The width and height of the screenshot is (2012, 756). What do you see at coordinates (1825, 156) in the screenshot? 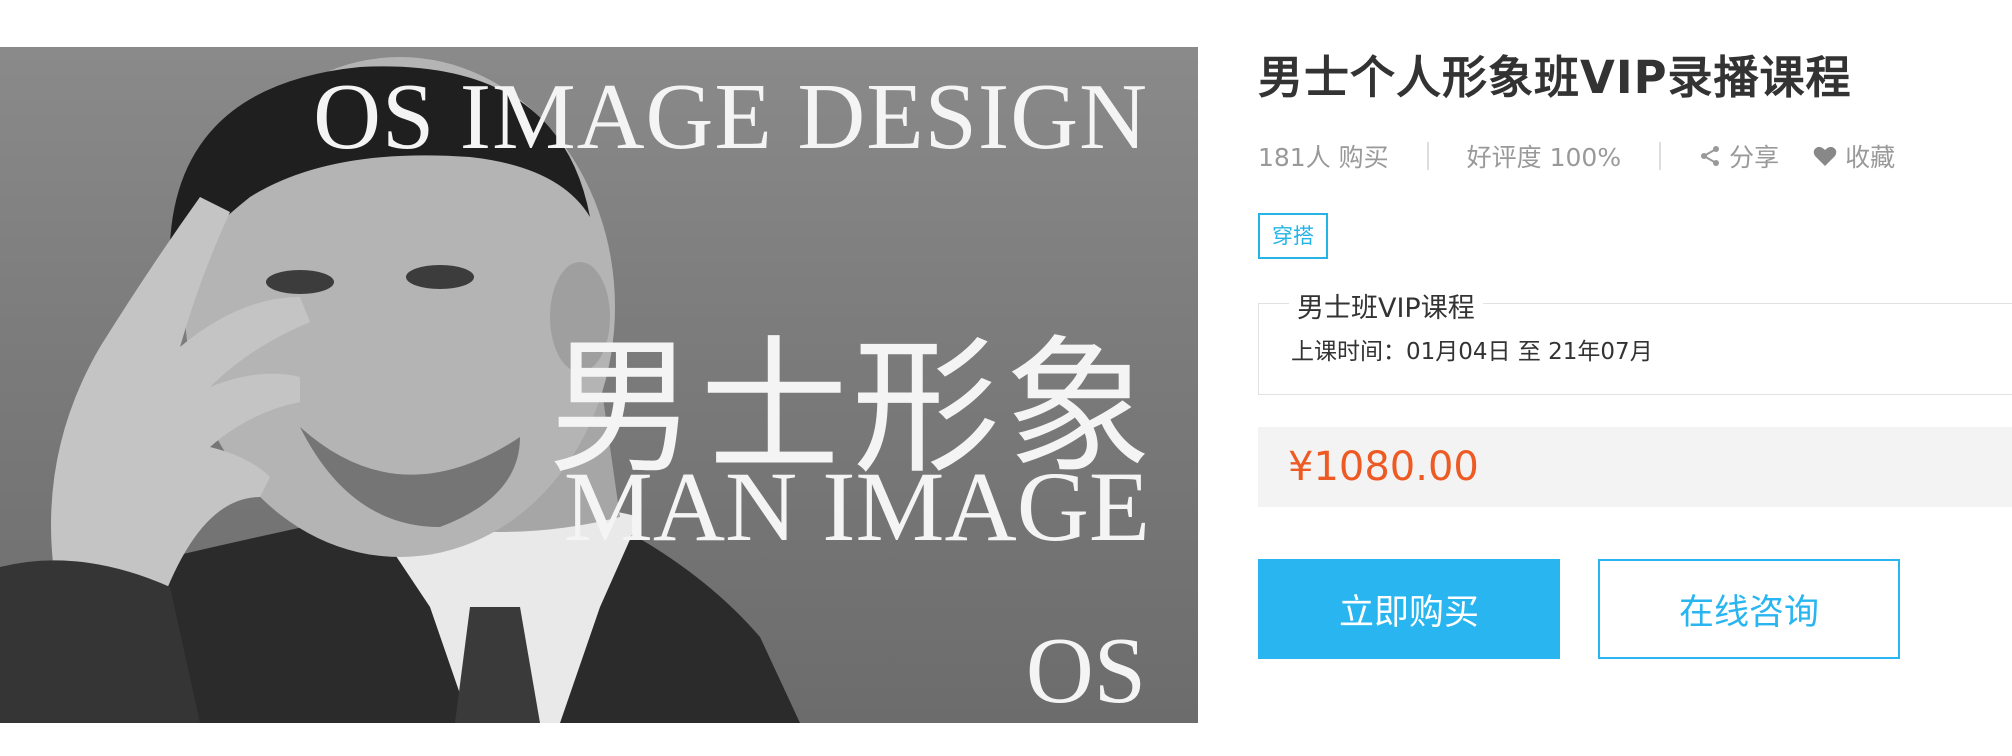
I see `heart-icon` at bounding box center [1825, 156].